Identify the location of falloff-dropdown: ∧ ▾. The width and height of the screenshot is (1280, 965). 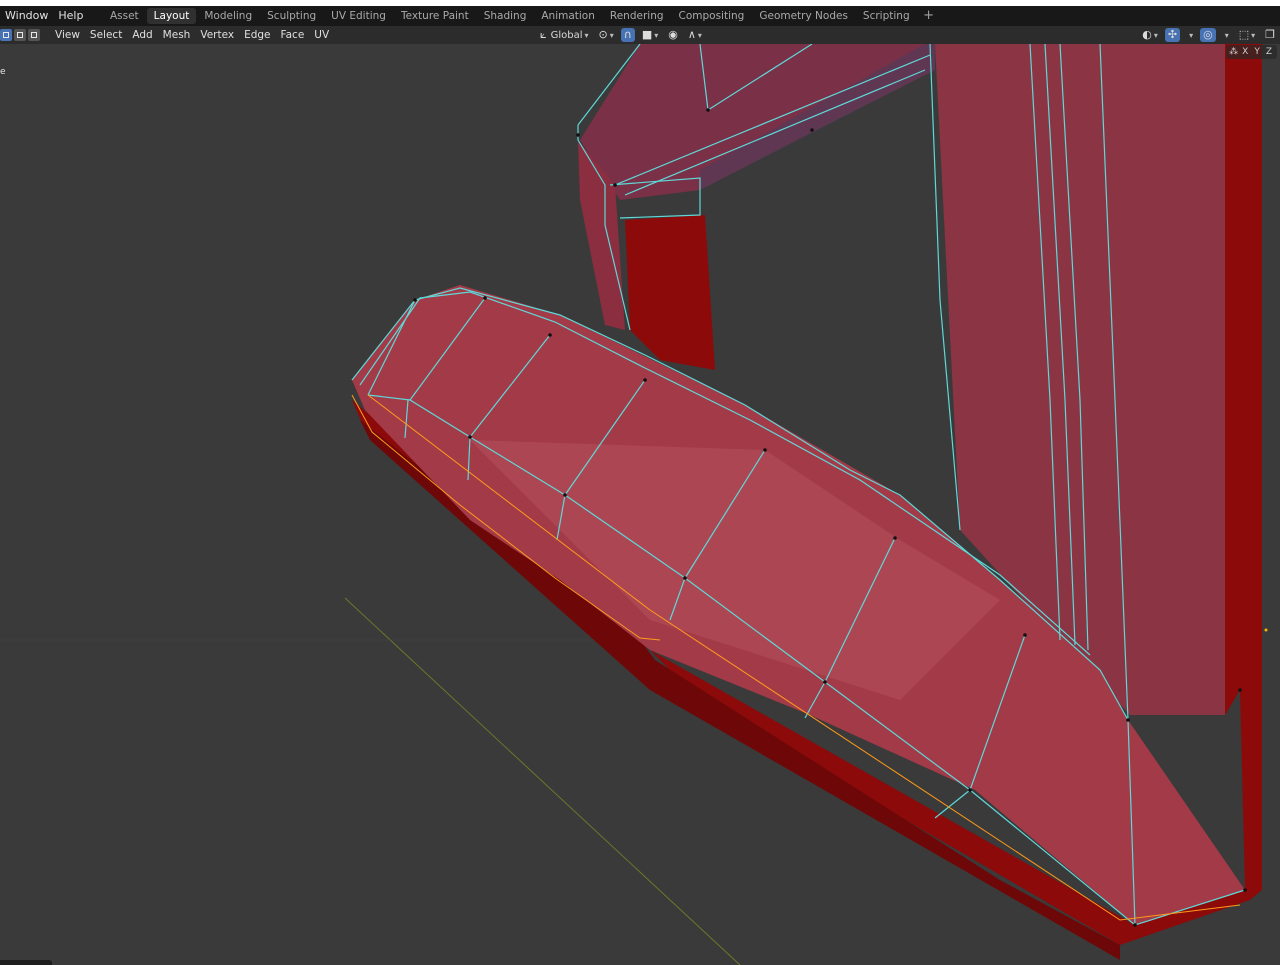
(695, 35).